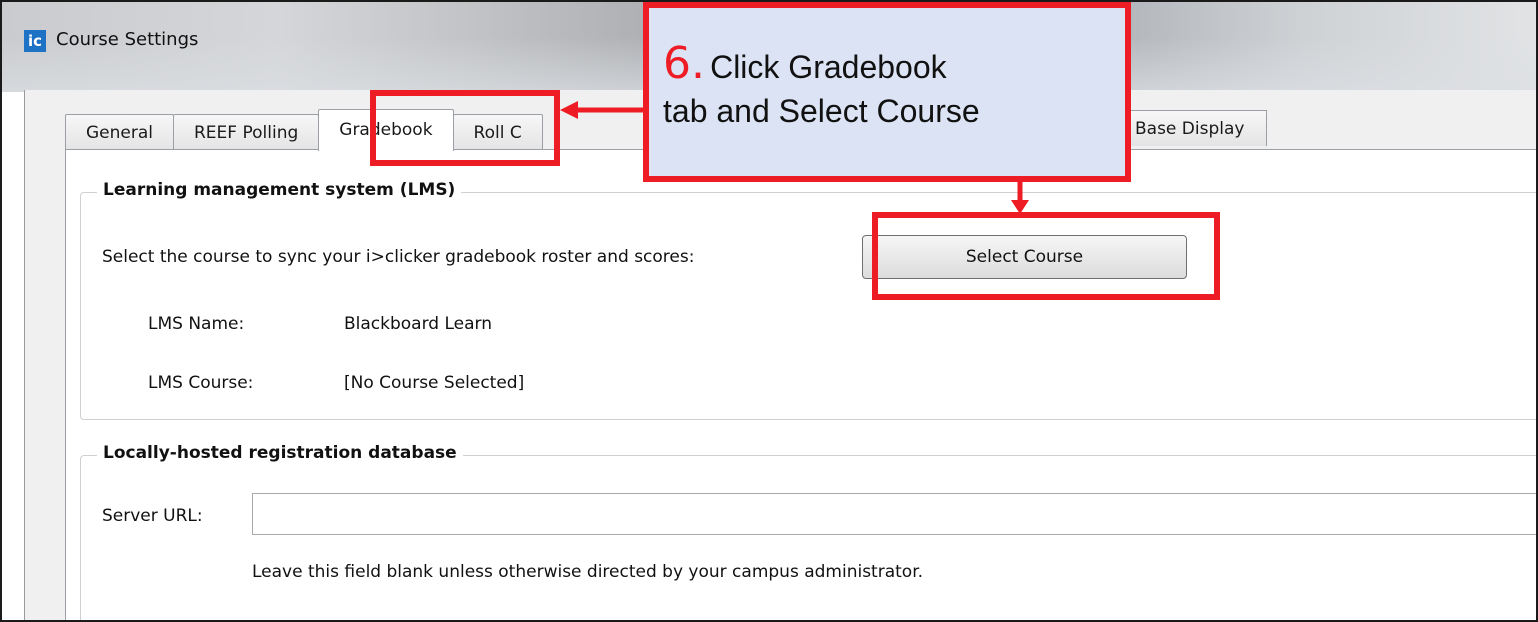 This screenshot has height=622, width=1538. I want to click on lms-course-label: LMS Course:, so click(201, 383).